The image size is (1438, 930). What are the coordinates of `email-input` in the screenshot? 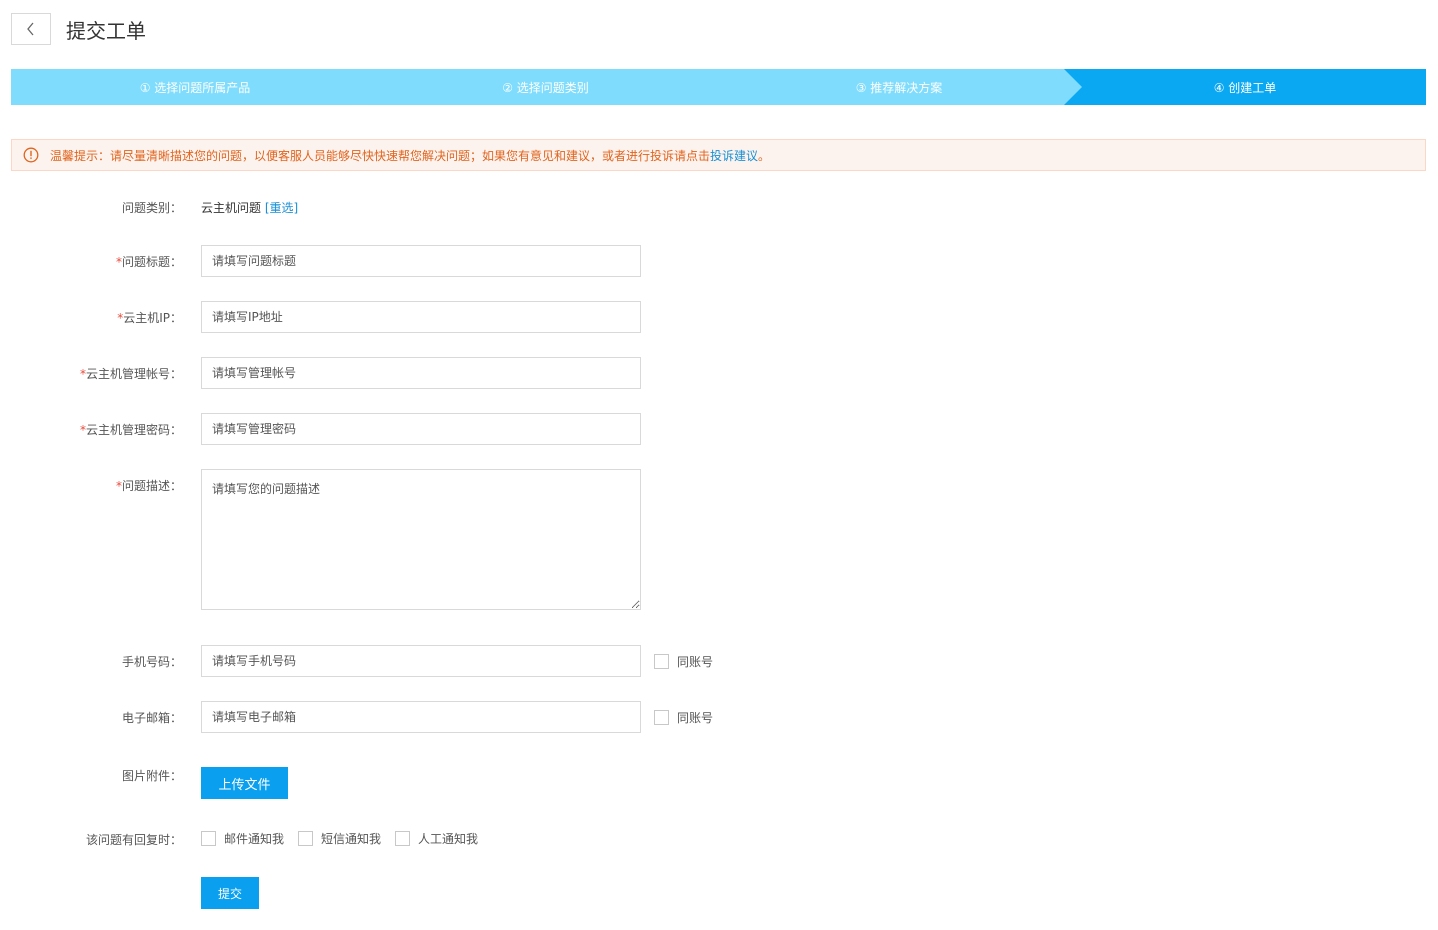 It's located at (421, 717).